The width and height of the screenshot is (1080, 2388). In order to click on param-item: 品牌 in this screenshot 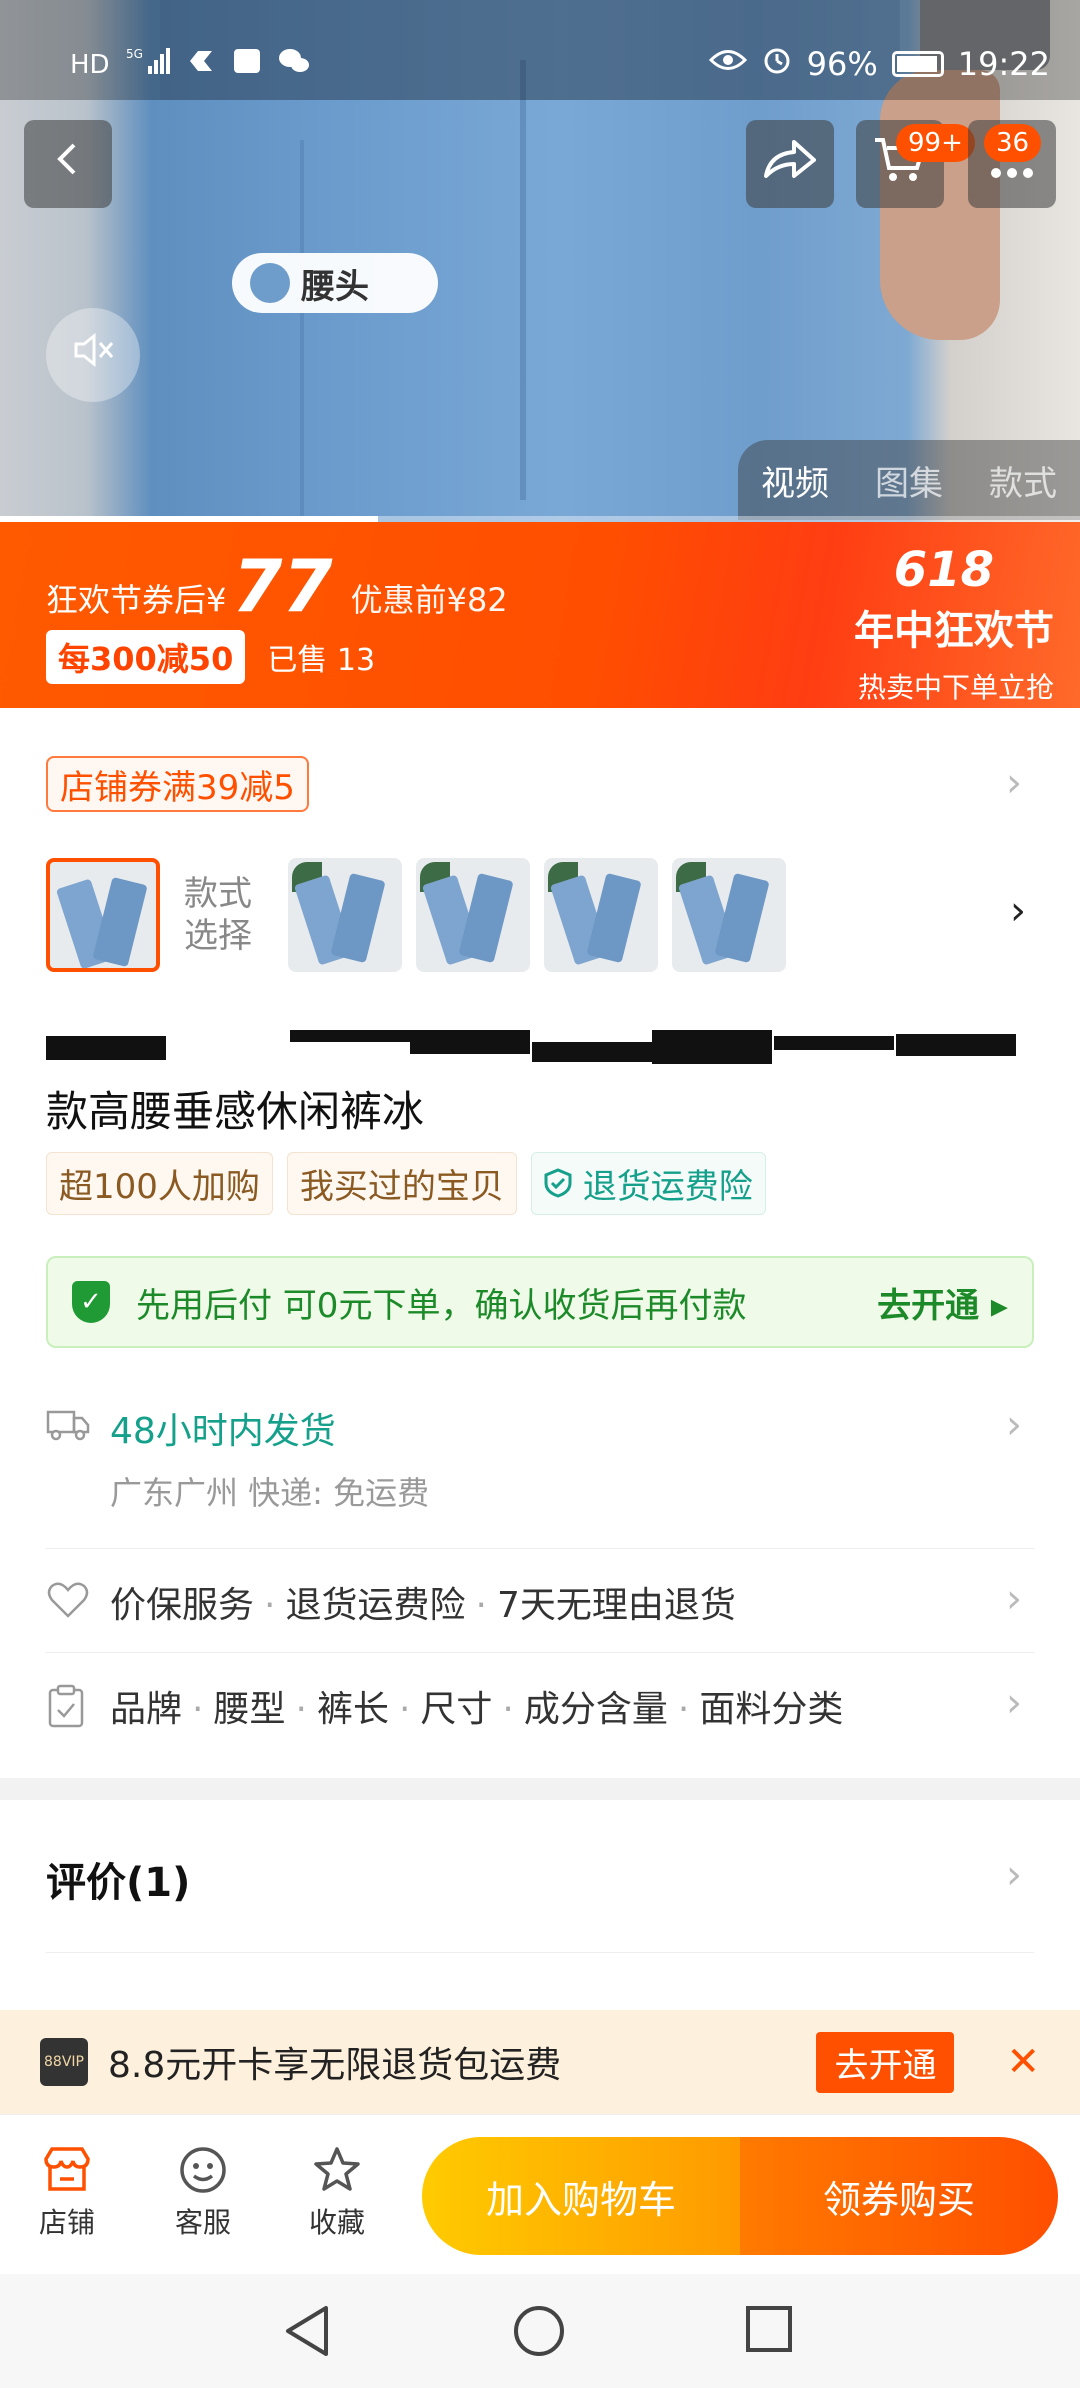, I will do `click(146, 1709)`.